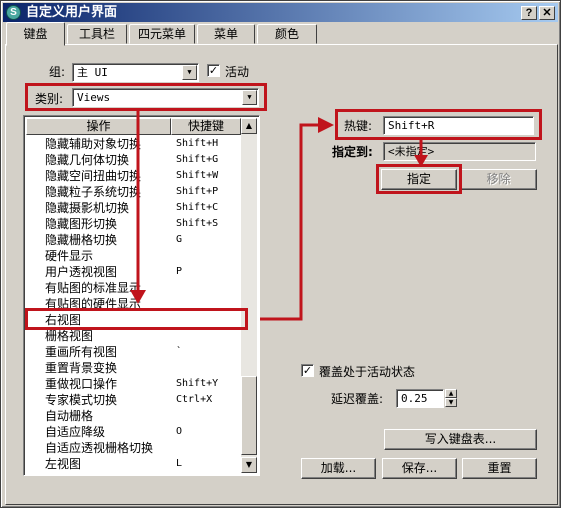  I want to click on close-button: ✕, so click(547, 13).